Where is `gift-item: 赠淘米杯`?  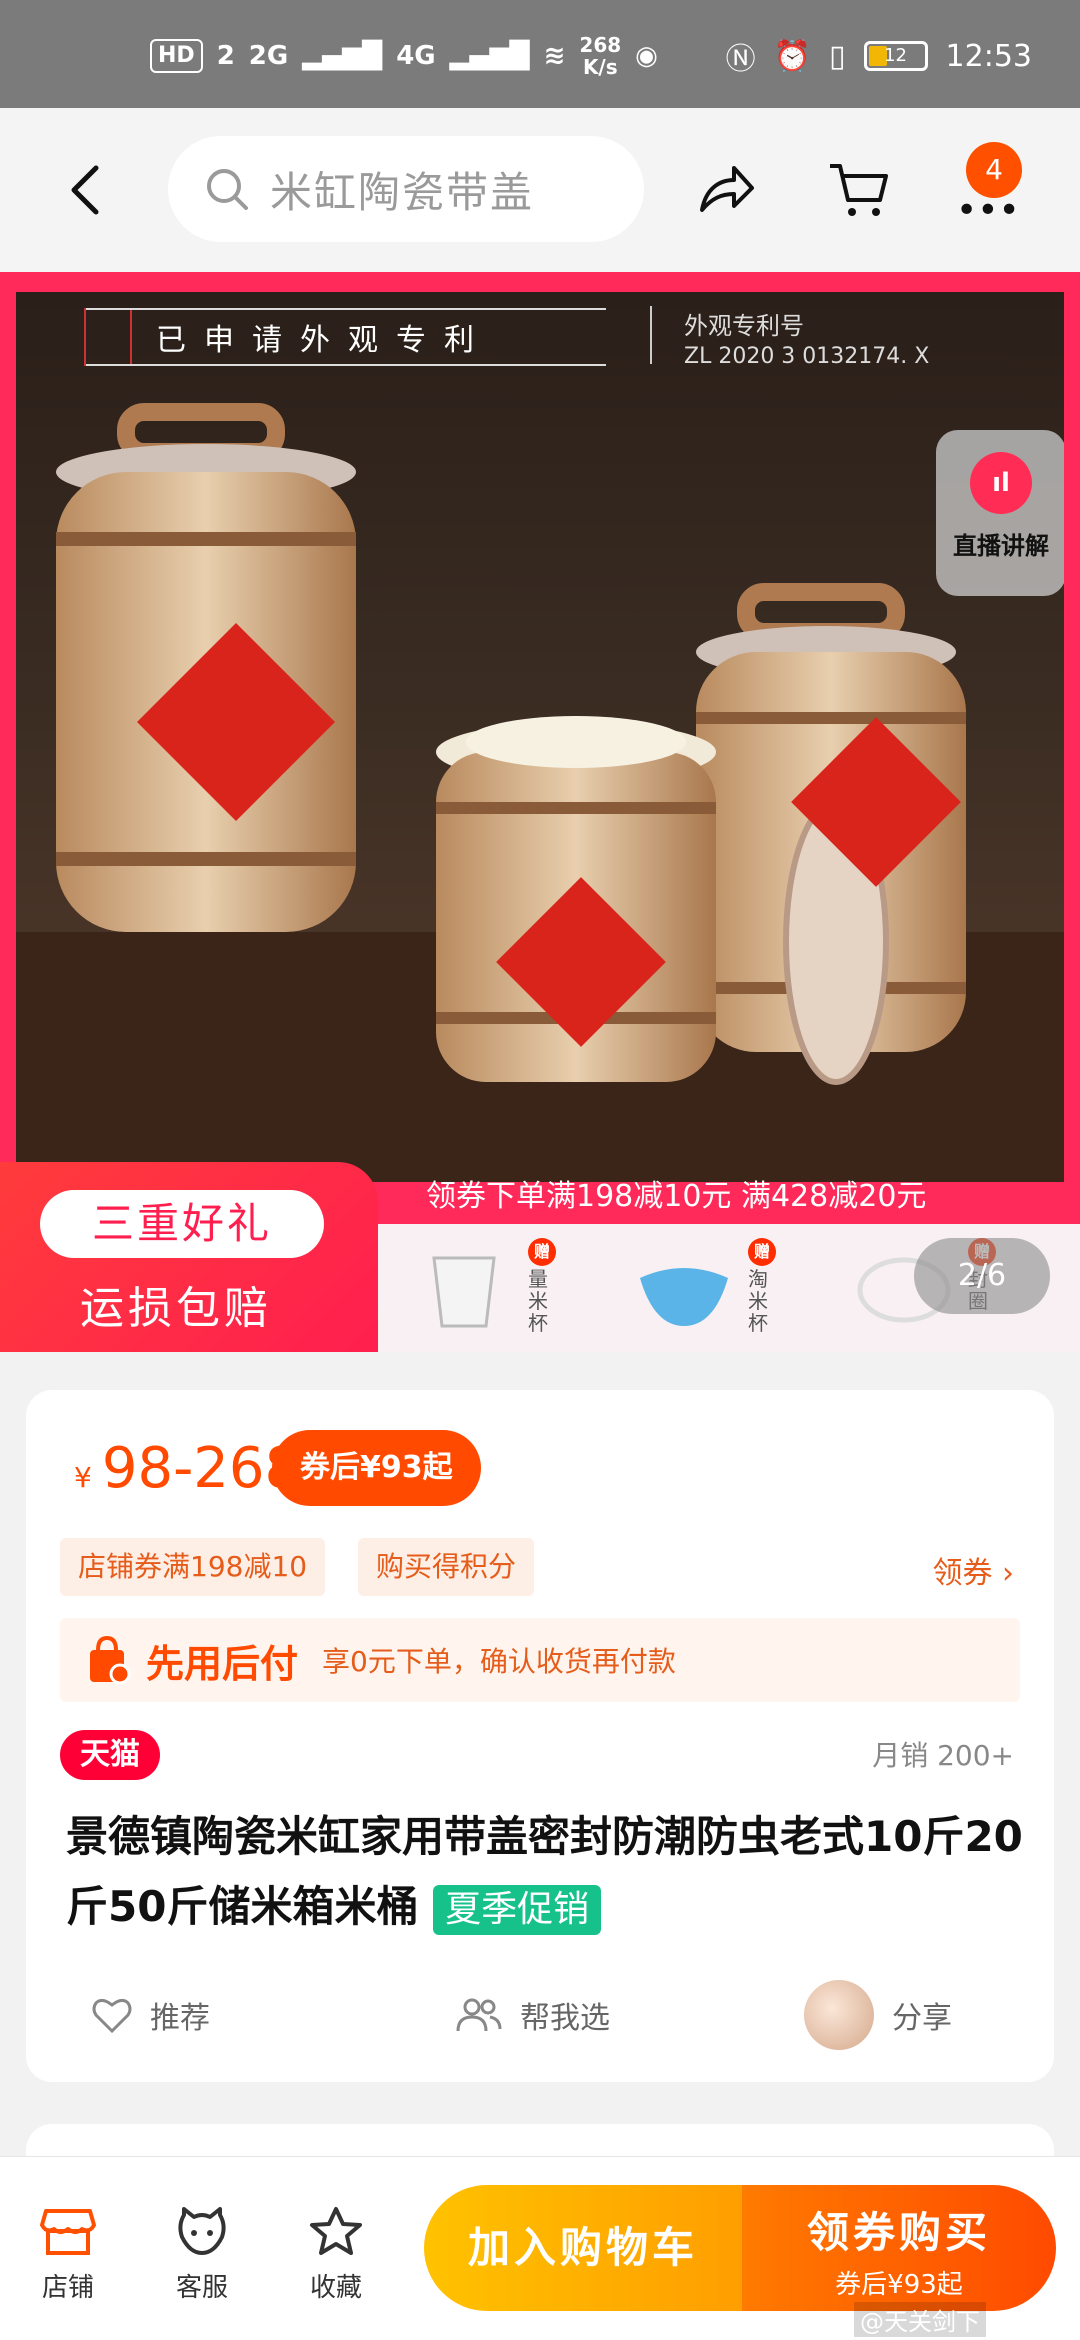
gift-item: 赠淘米杯 is located at coordinates (708, 1288).